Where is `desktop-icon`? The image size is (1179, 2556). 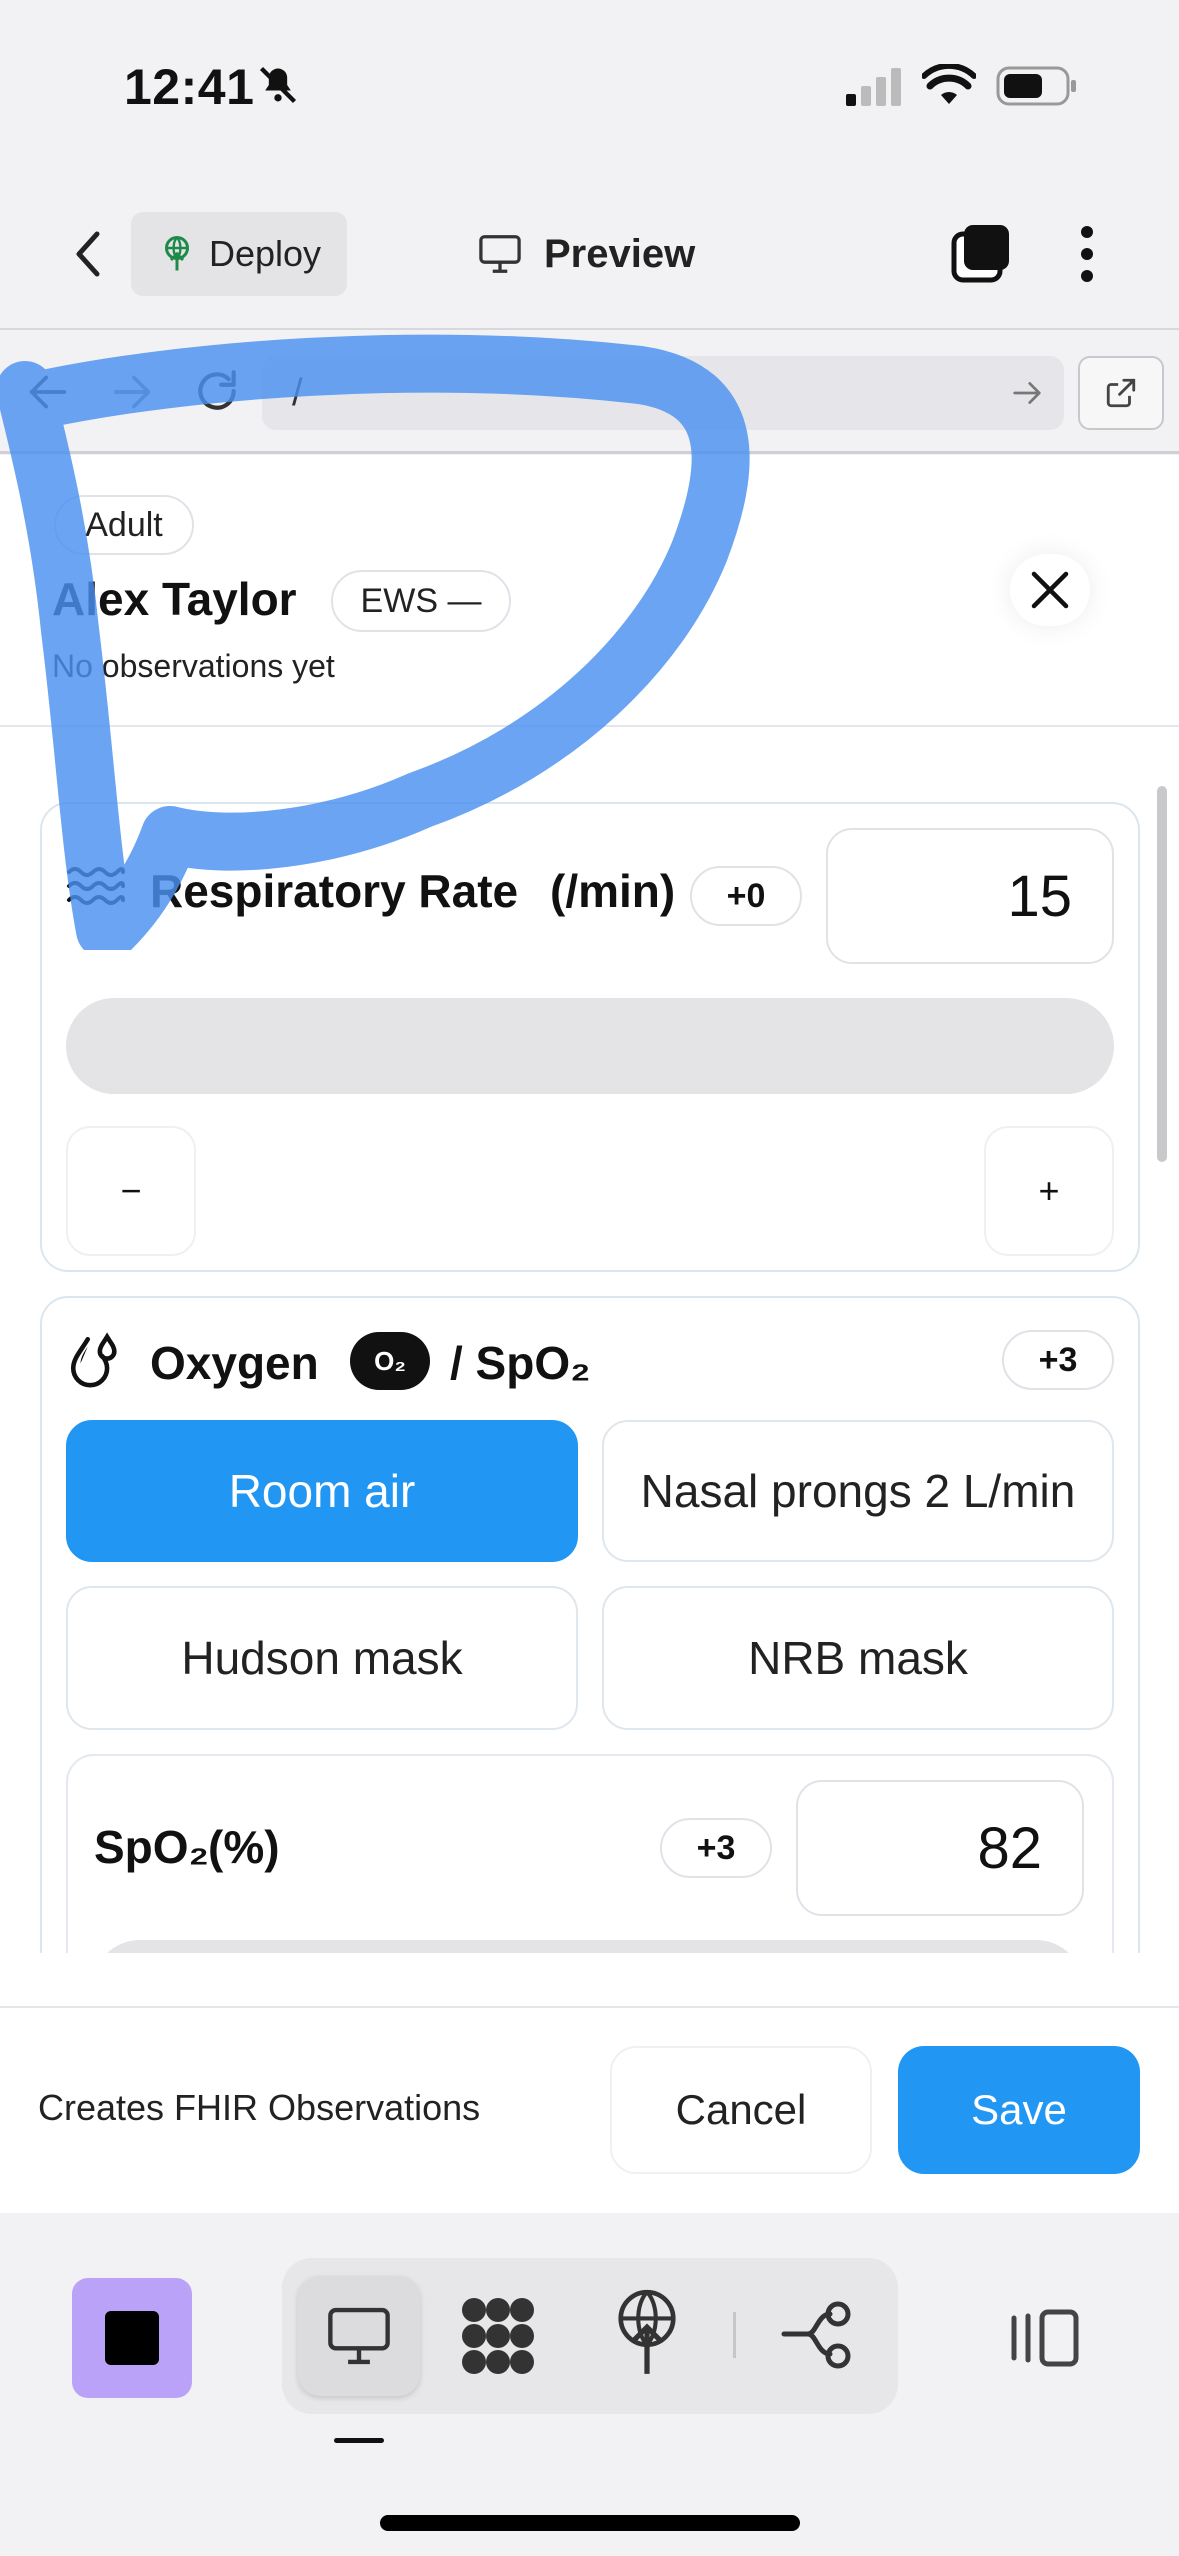
desktop-icon is located at coordinates (359, 2336).